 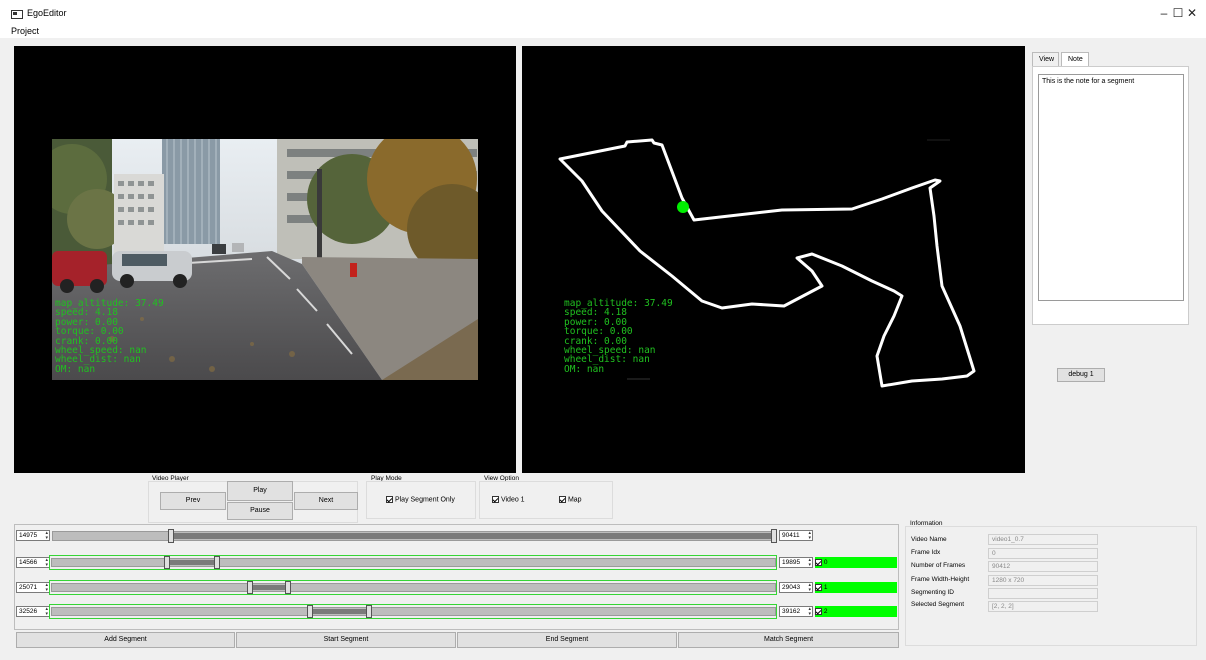 I want to click on info-value-frame-width-height: 1280 x 720, so click(x=1043, y=580).